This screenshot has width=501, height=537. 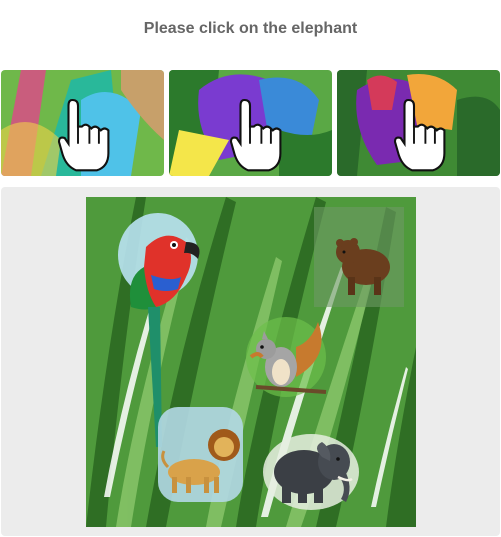 What do you see at coordinates (359, 257) in the screenshot?
I see `bear-icon` at bounding box center [359, 257].